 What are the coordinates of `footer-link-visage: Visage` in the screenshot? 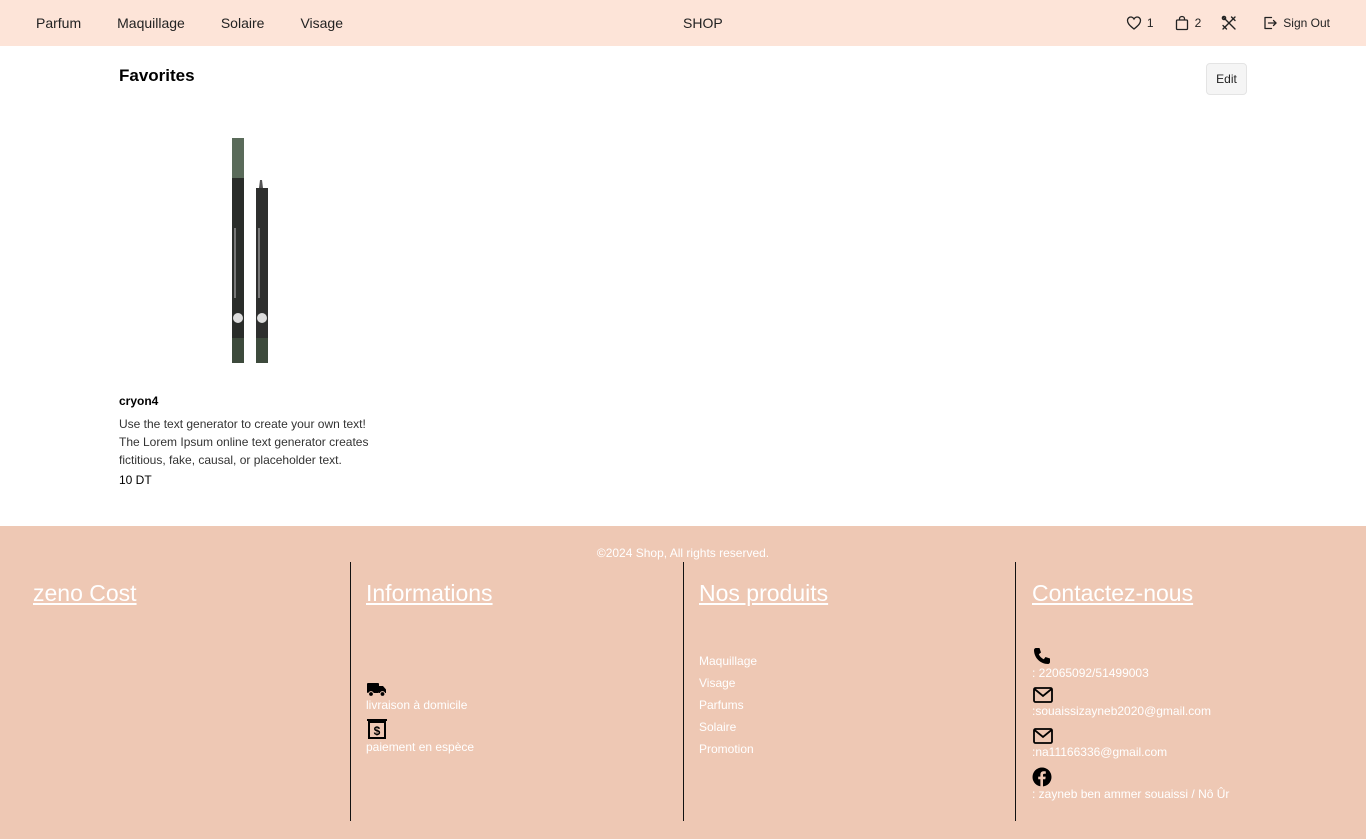 It's located at (728, 683).